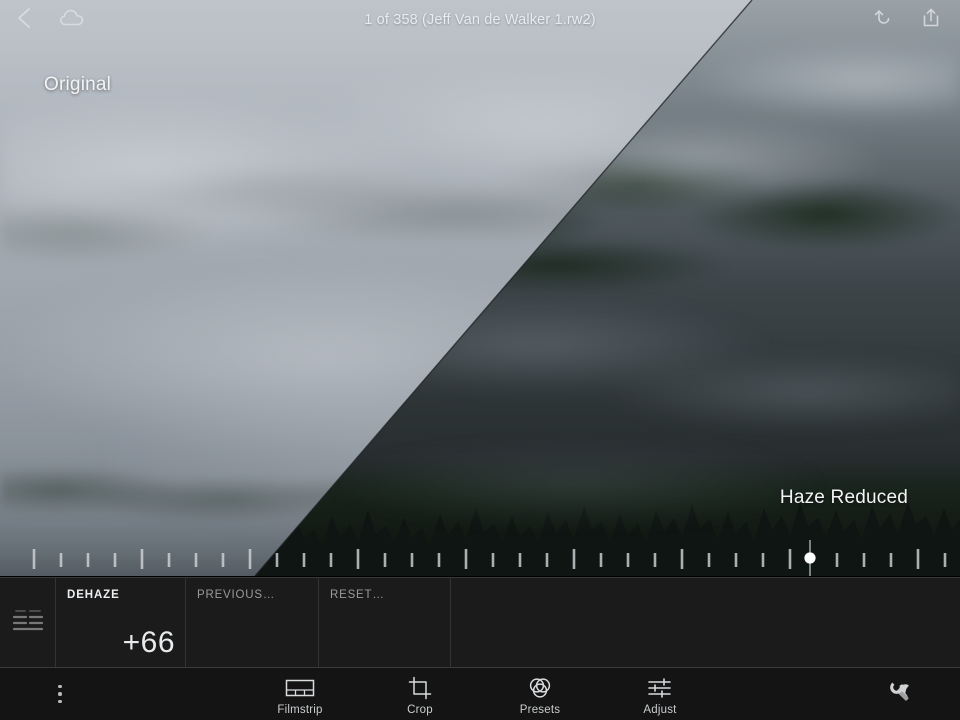  I want to click on sliders-list-button, so click(27, 622).